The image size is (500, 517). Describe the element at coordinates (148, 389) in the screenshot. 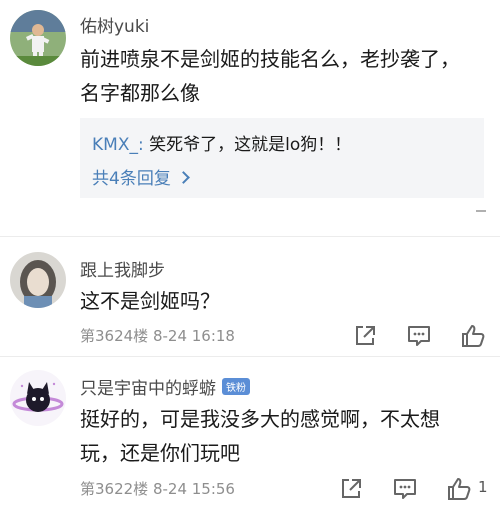

I see `username-text: 只是宇宙中的蜉蝣` at that location.